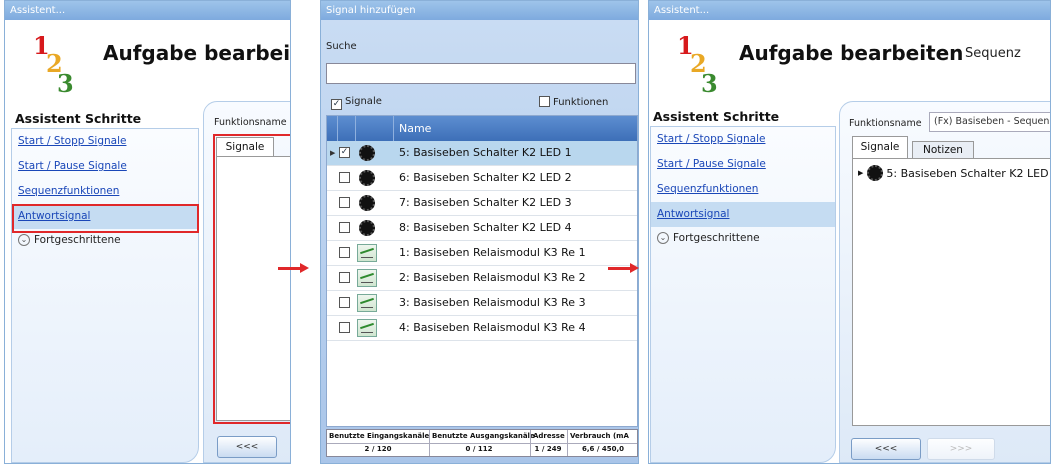 The image size is (1051, 464). Describe the element at coordinates (492, 302) in the screenshot. I see `signal-name: 3: Basiseben Relaismodul K3 Re 3` at that location.